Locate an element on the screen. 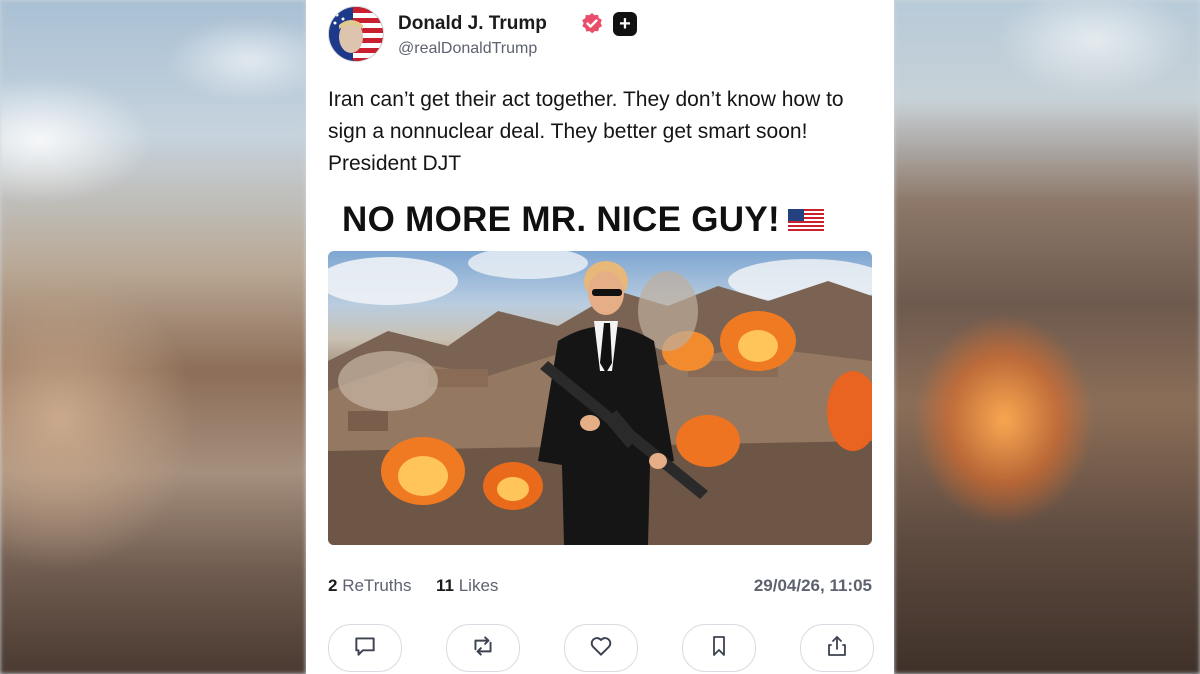 This screenshot has width=1200, height=674. share-button is located at coordinates (837, 648).